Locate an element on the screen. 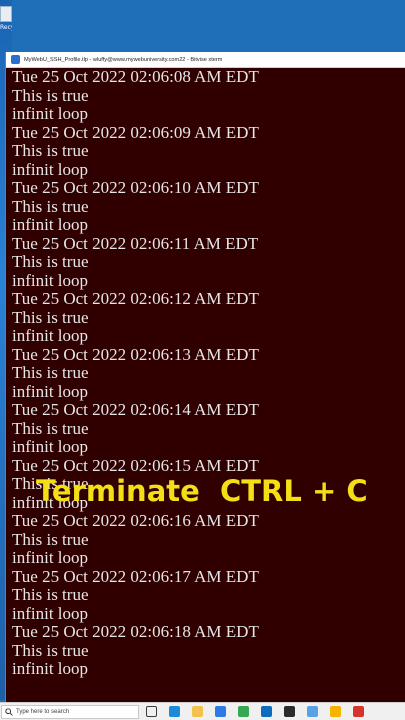 Image resolution: width=405 pixels, height=720 pixels. terminal-line: Tue 25 Oct 2022 02:06:13 AM EDT is located at coordinates (135, 354).